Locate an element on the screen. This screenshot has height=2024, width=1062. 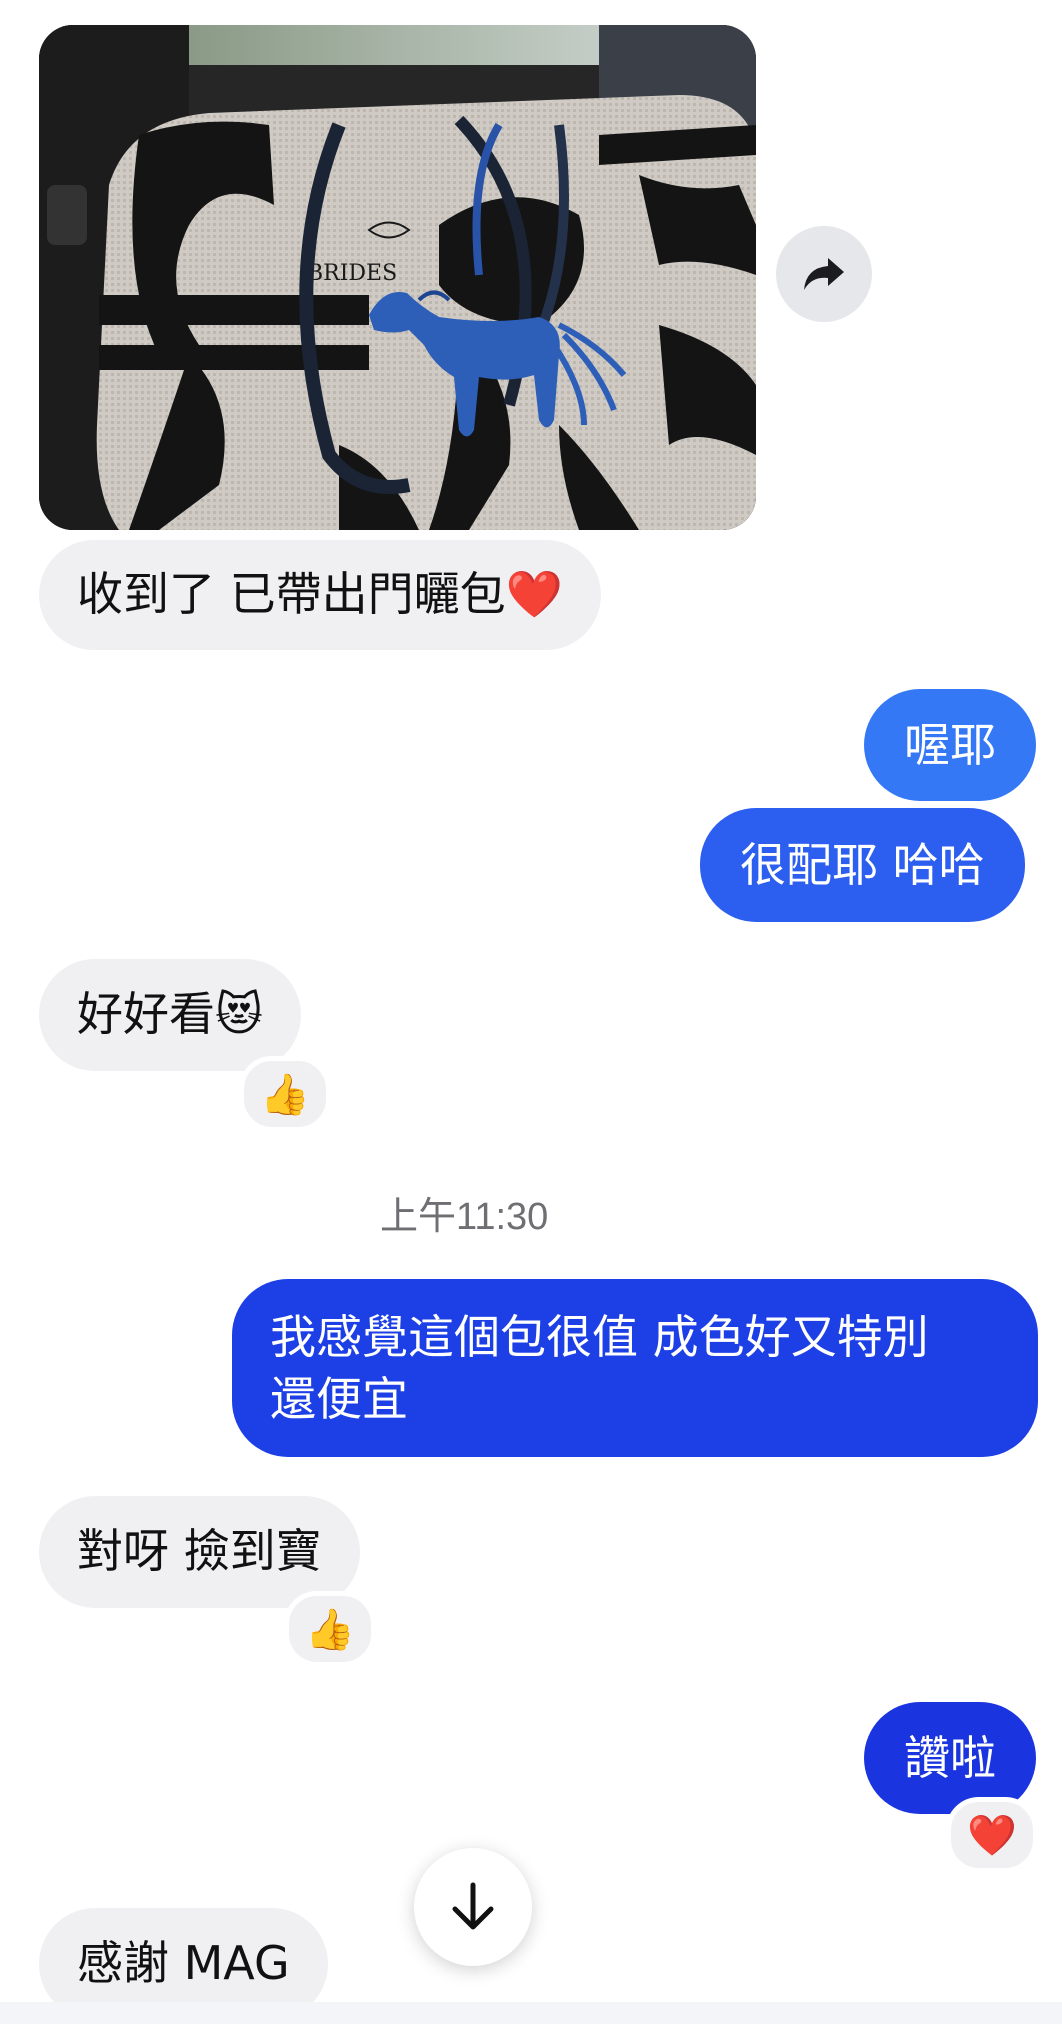
heart-emoji: ❤️ is located at coordinates (534, 594).